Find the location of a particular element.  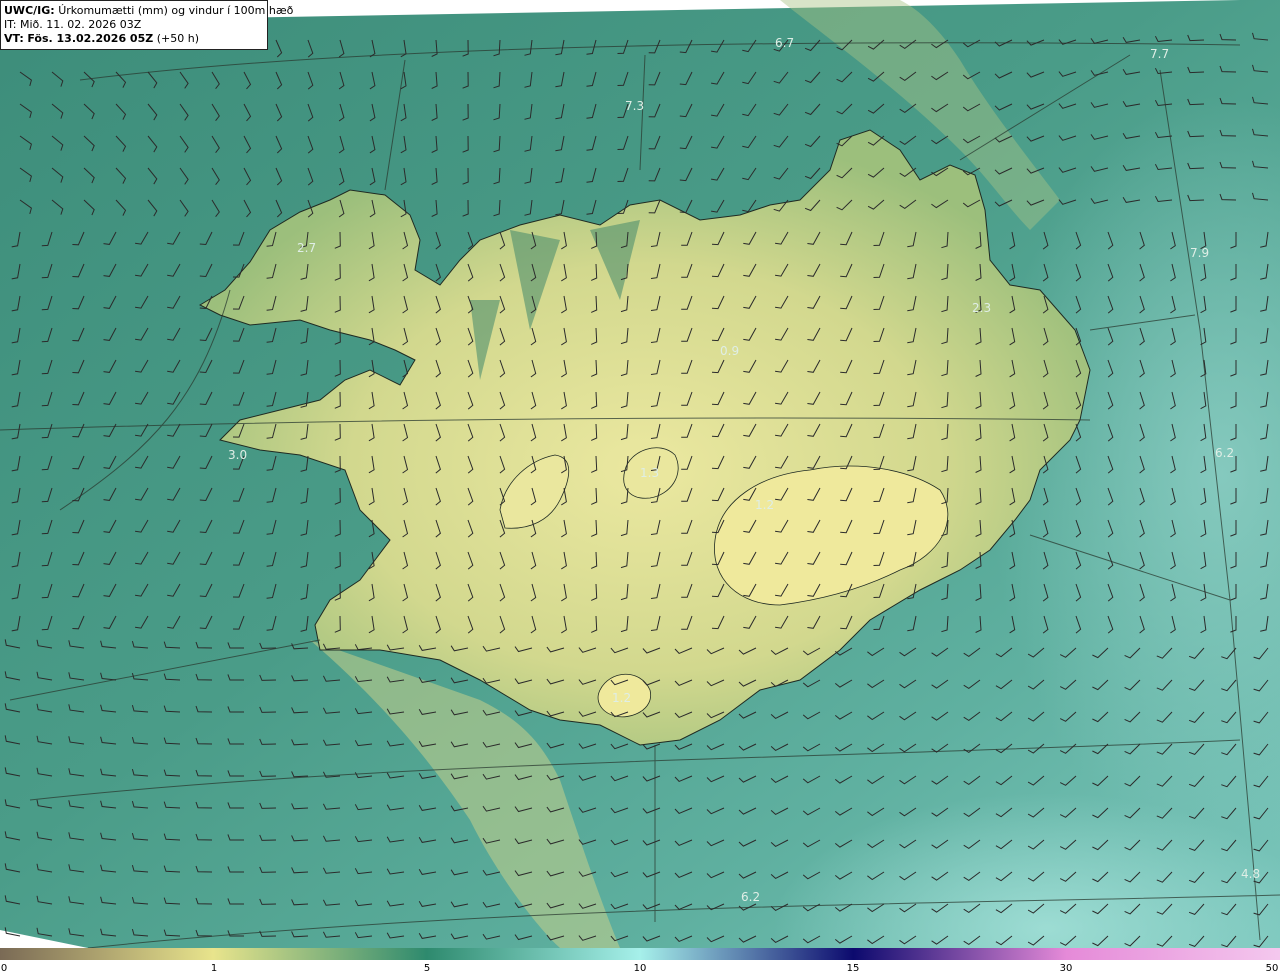

valid-time-row: VT: Fös. 13.02.2026 05Z (+50 h) is located at coordinates (134, 39).